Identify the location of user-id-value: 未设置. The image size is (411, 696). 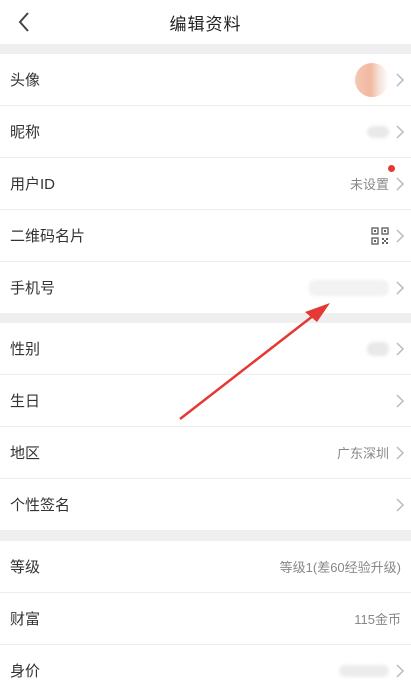
(369, 184).